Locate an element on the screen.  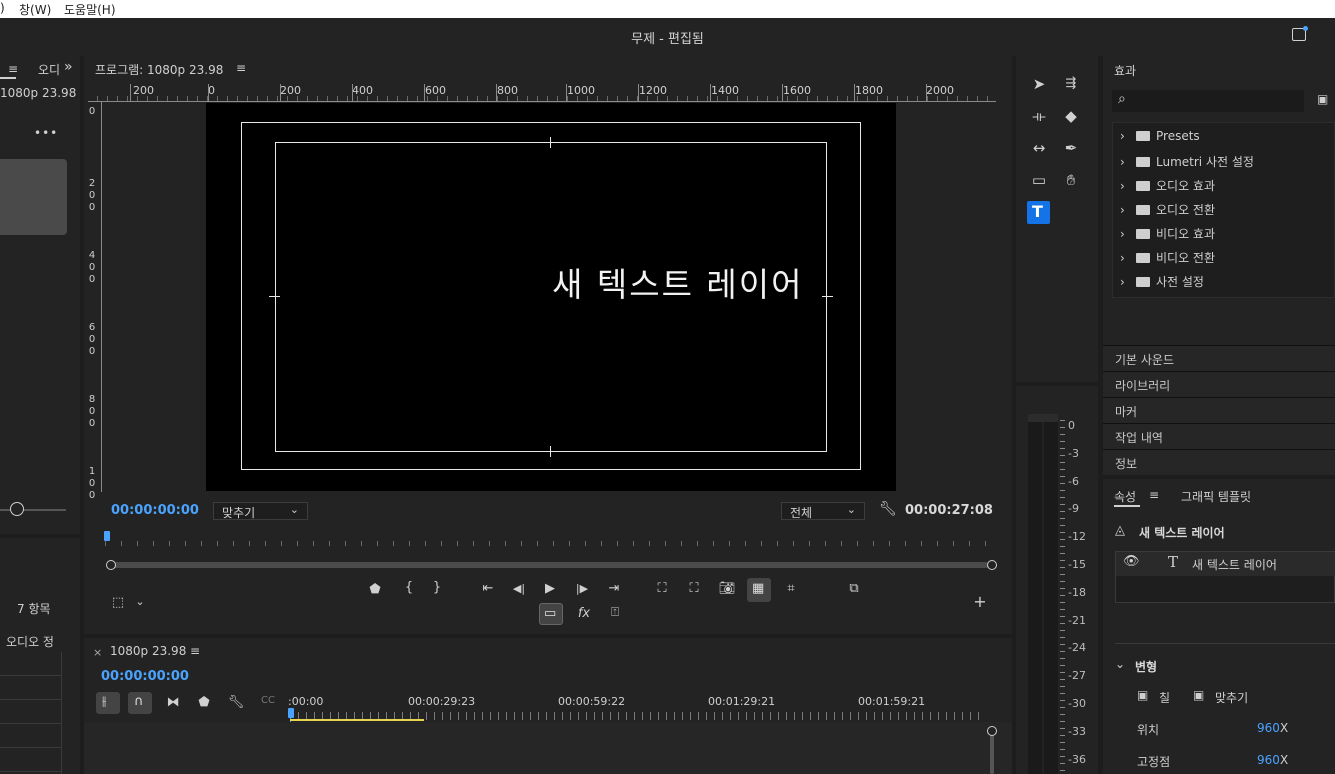
program-monitor-menu-icon: ≡ is located at coordinates (241, 68).